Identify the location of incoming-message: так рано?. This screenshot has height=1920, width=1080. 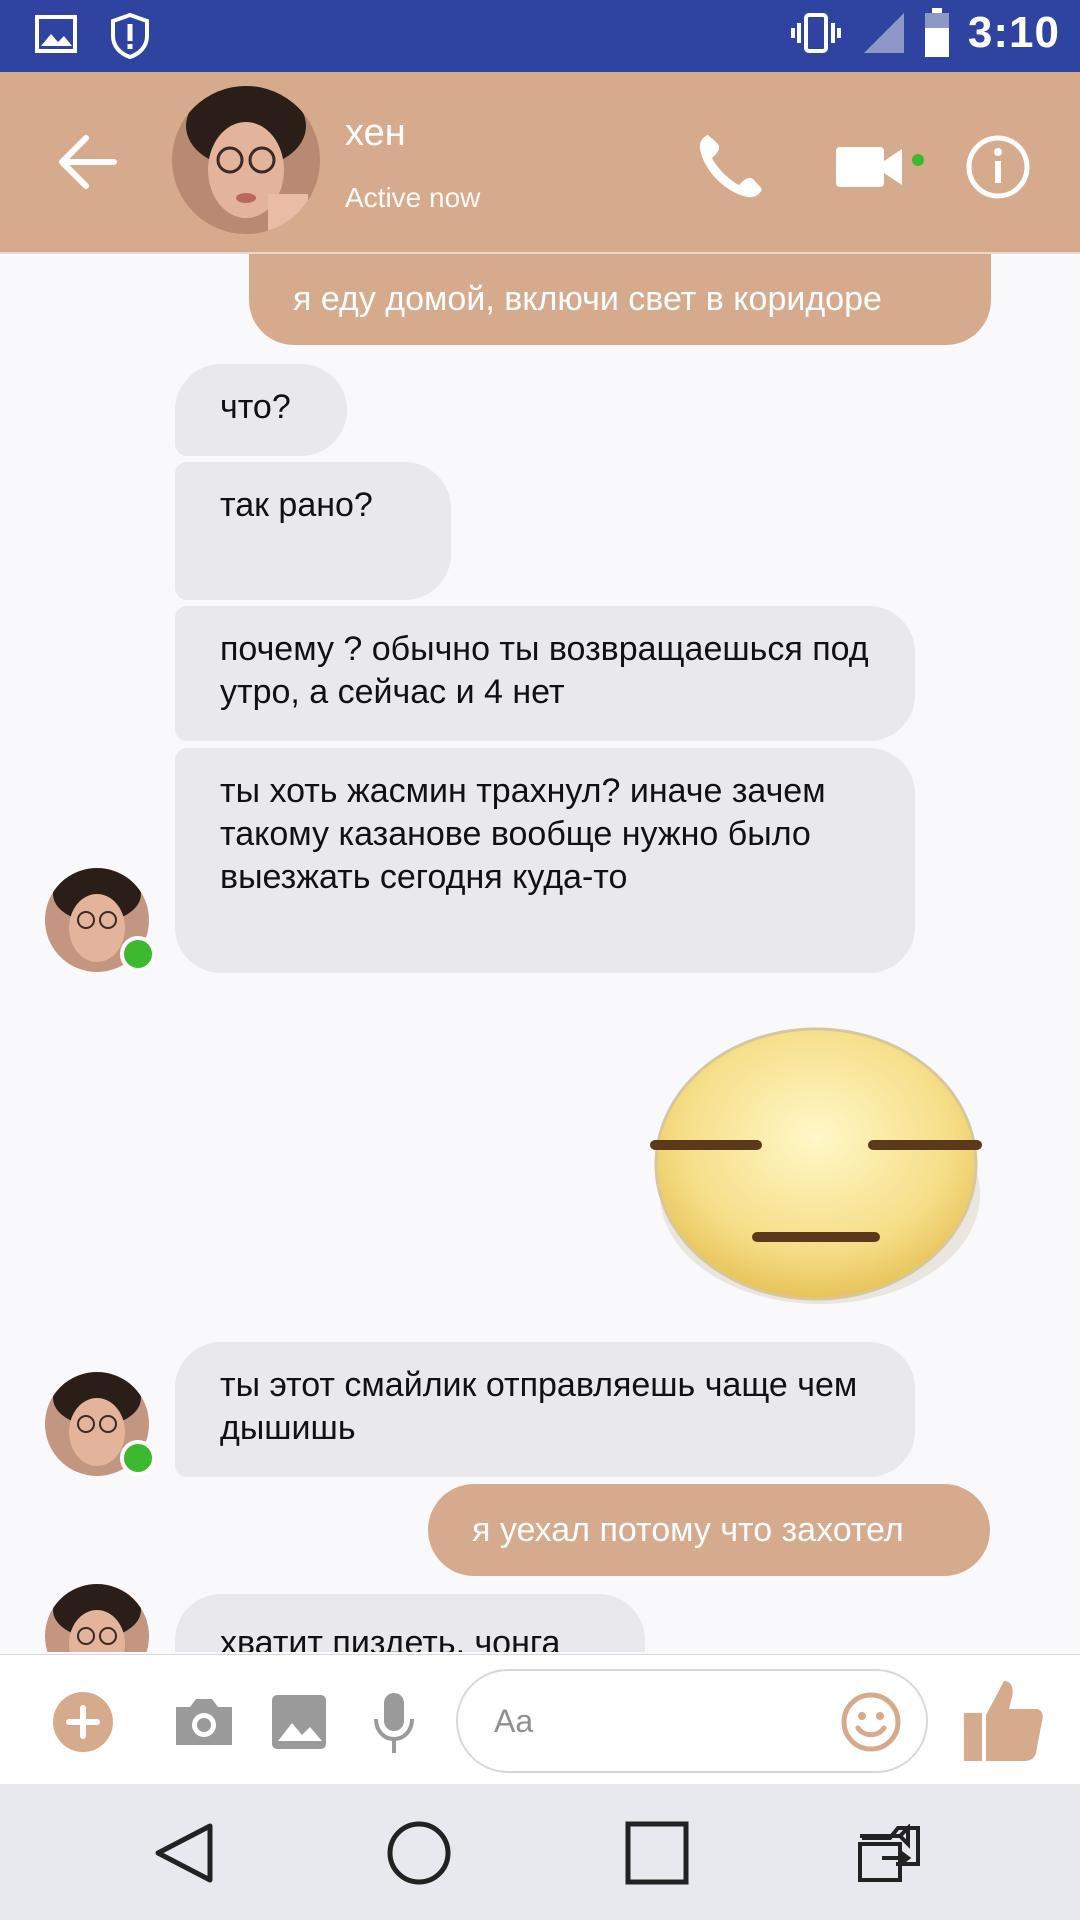
(313, 531).